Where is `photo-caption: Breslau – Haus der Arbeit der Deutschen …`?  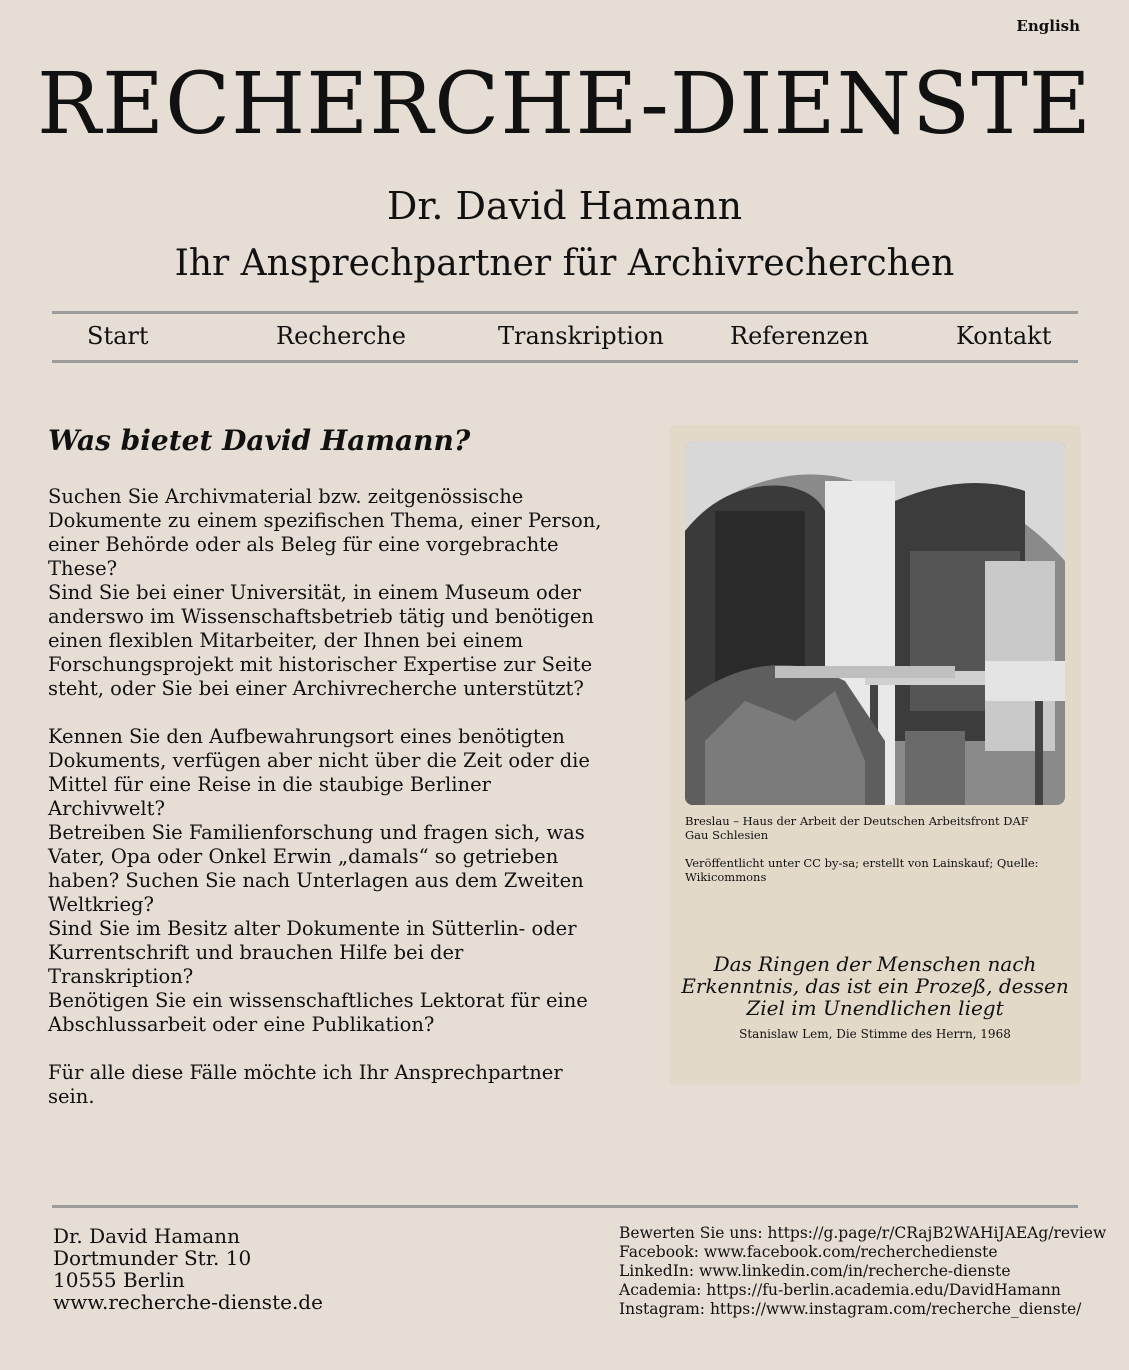
photo-caption: Breslau – Haus der Arbeit der Deutschen … is located at coordinates (857, 828).